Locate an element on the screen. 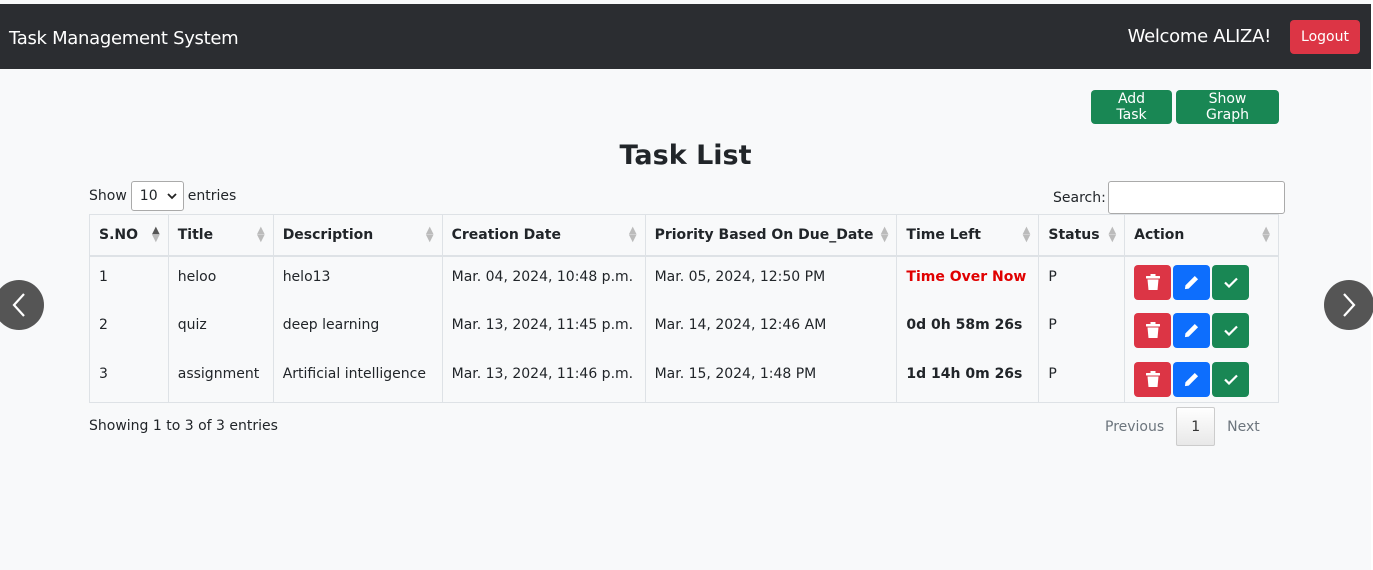  column-header-creation-date: Creation Date ▲ ▼ is located at coordinates (544, 235).